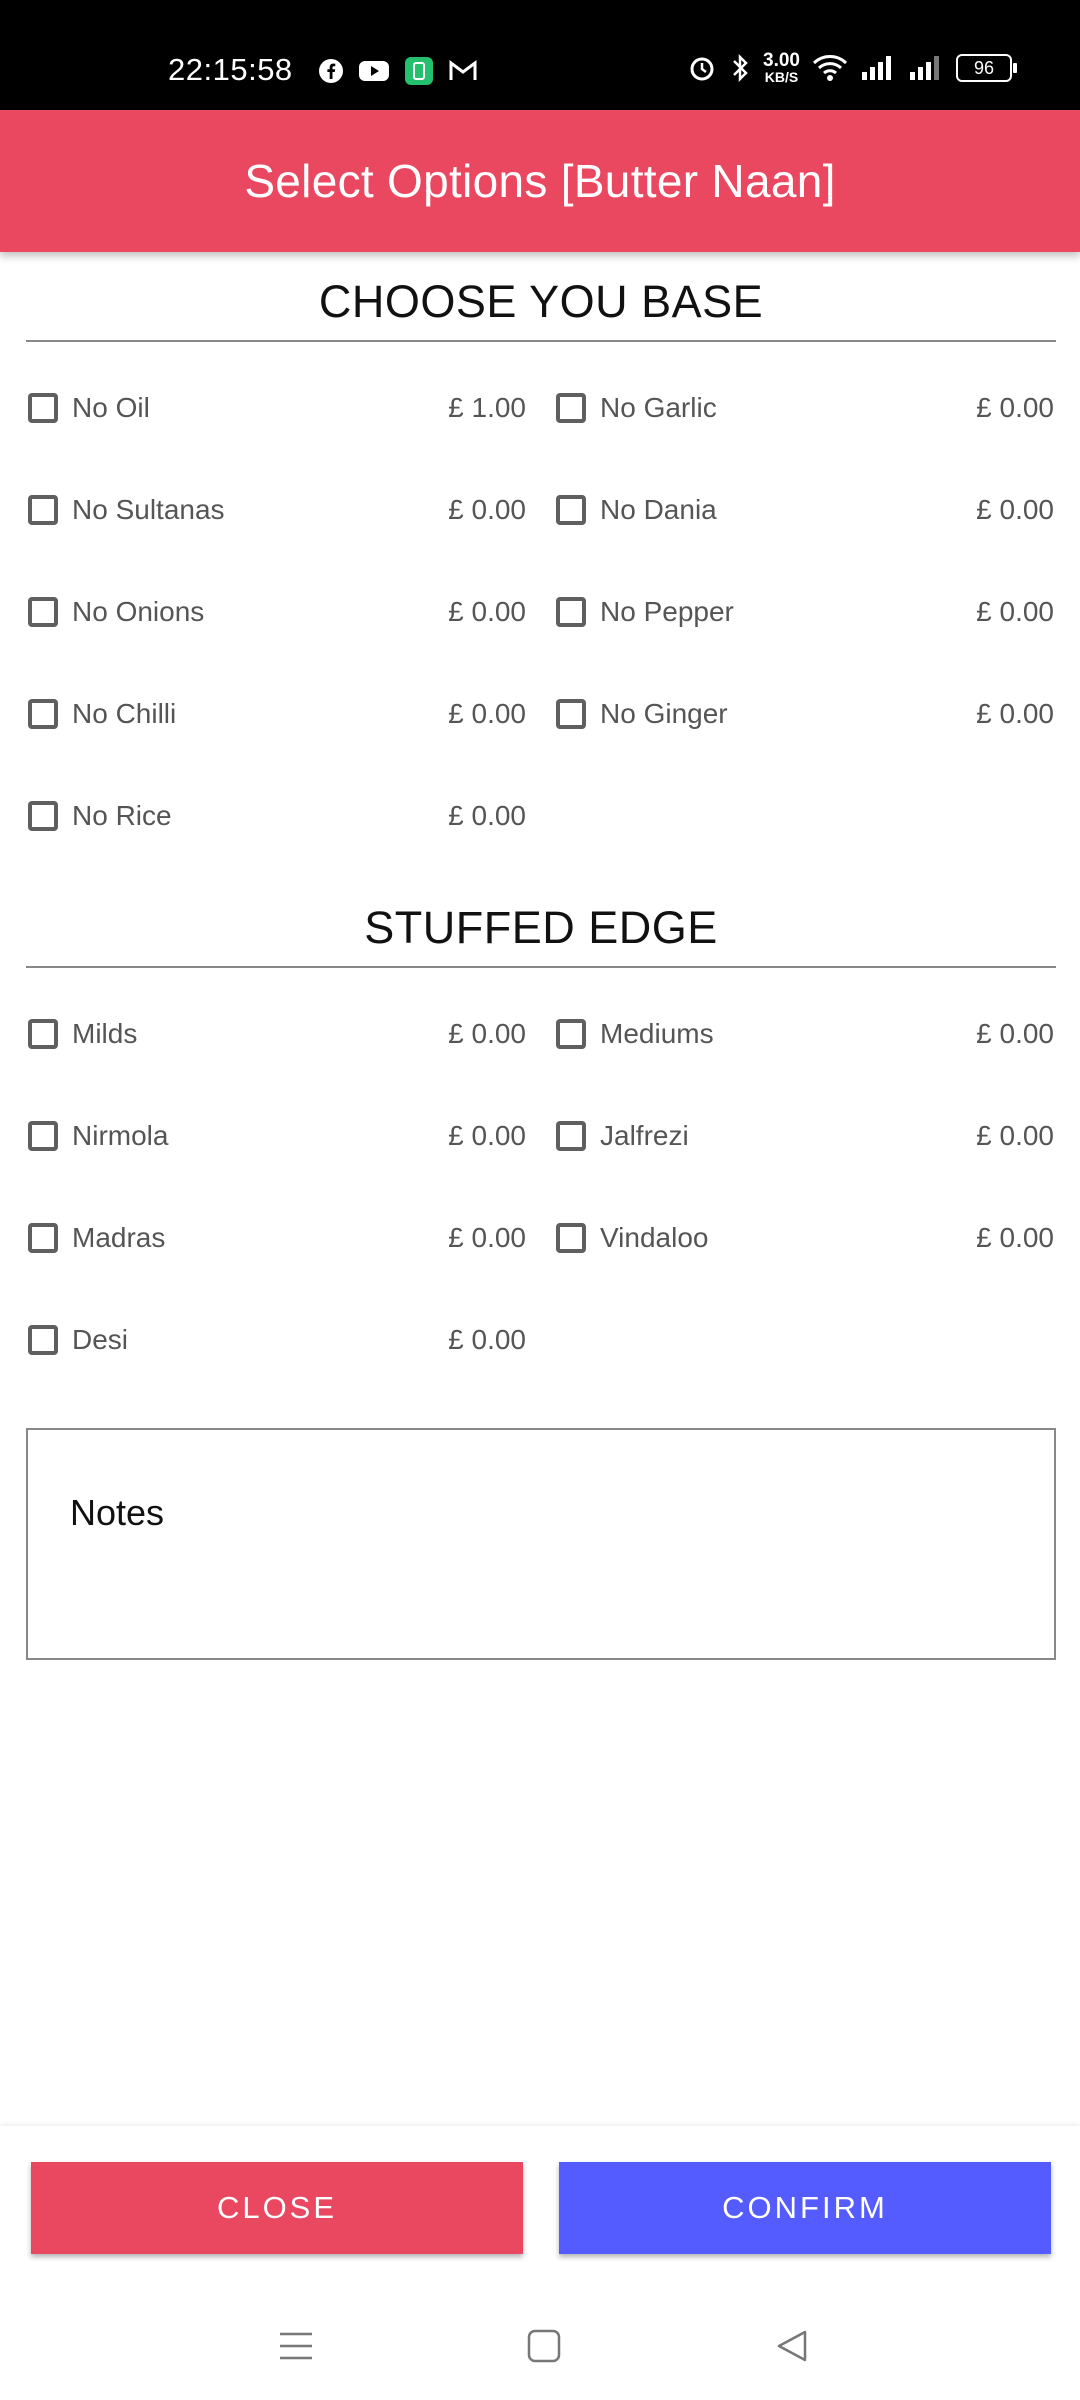  What do you see at coordinates (122, 815) in the screenshot?
I see `option-label: No Rice` at bounding box center [122, 815].